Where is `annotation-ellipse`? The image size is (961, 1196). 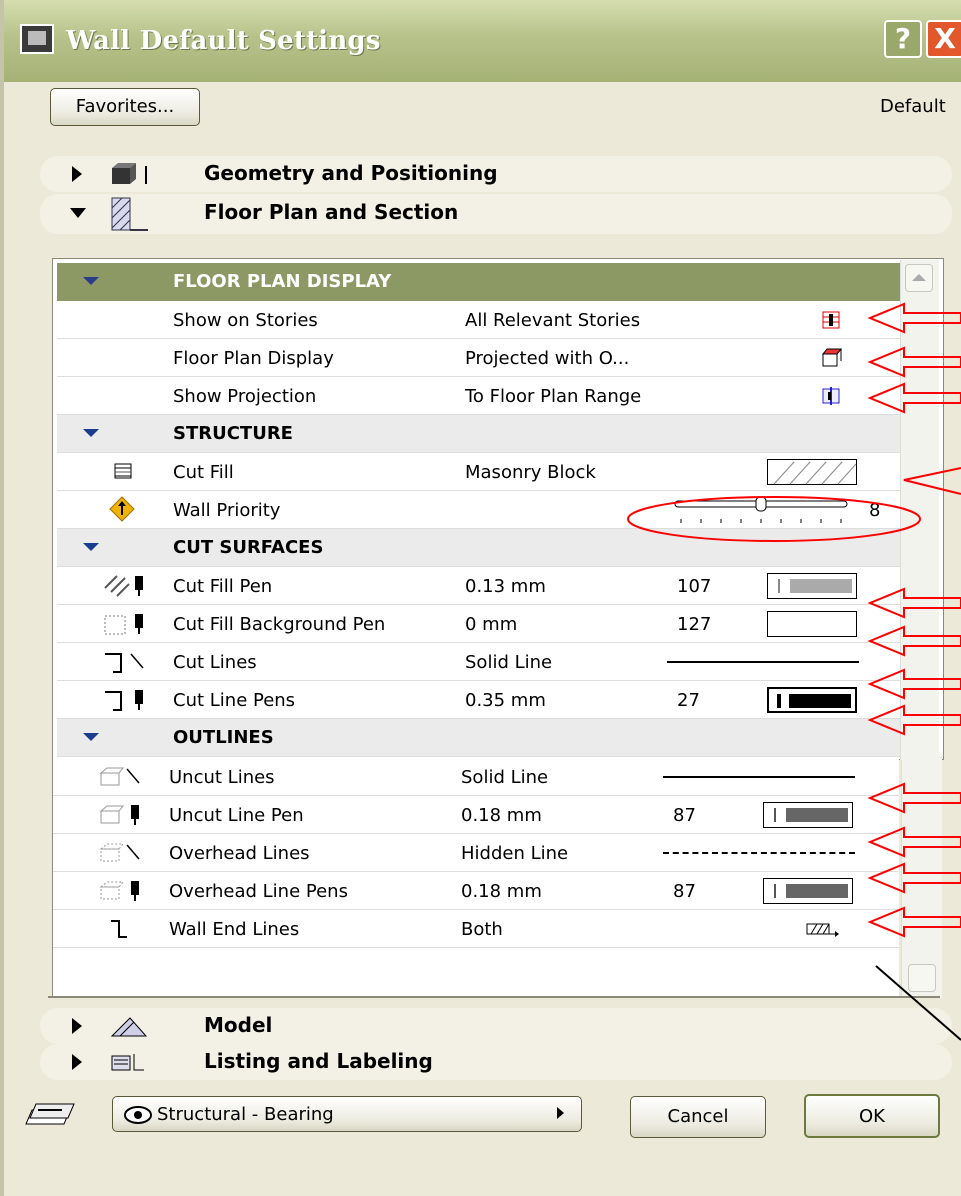
annotation-ellipse is located at coordinates (774, 519).